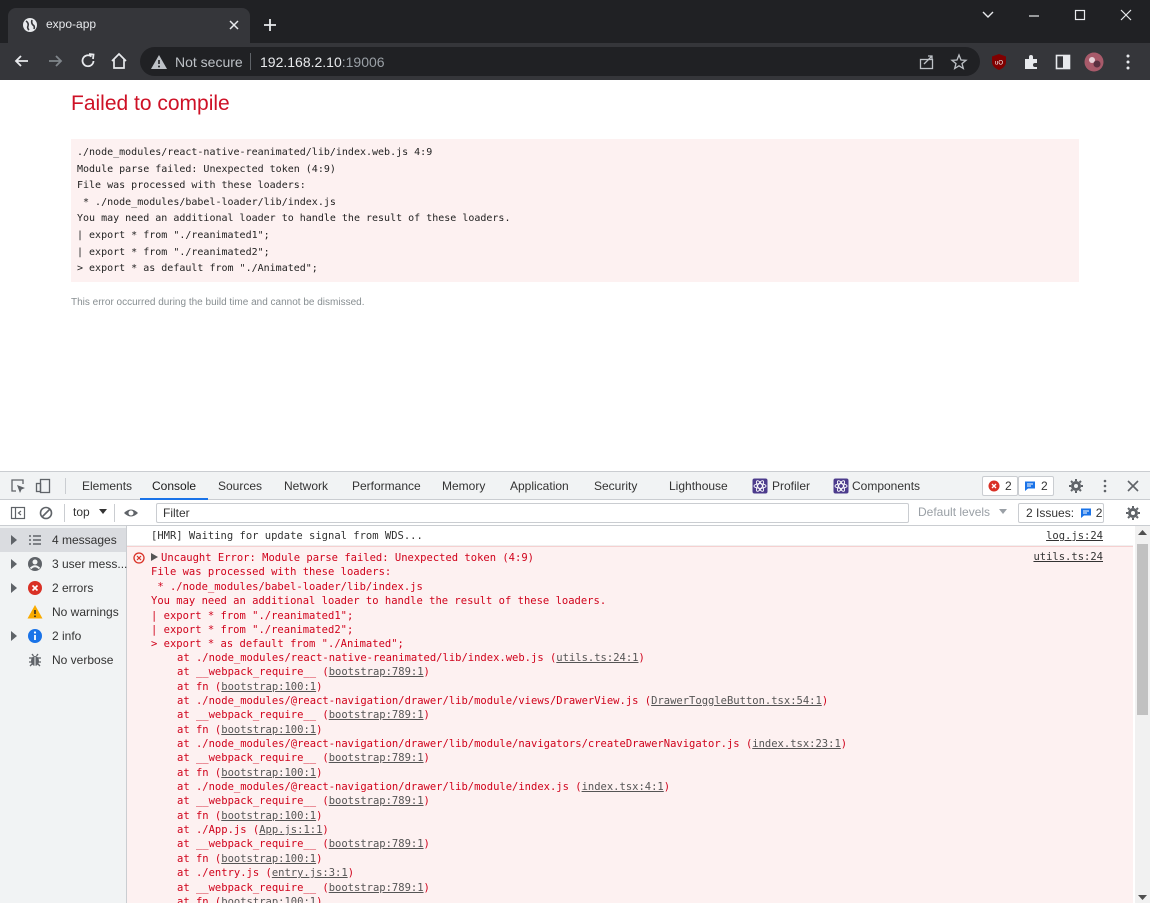 The height and width of the screenshot is (903, 1150). Describe the element at coordinates (322, 62) in the screenshot. I see `url-text: 192.168.2.10:19006` at that location.